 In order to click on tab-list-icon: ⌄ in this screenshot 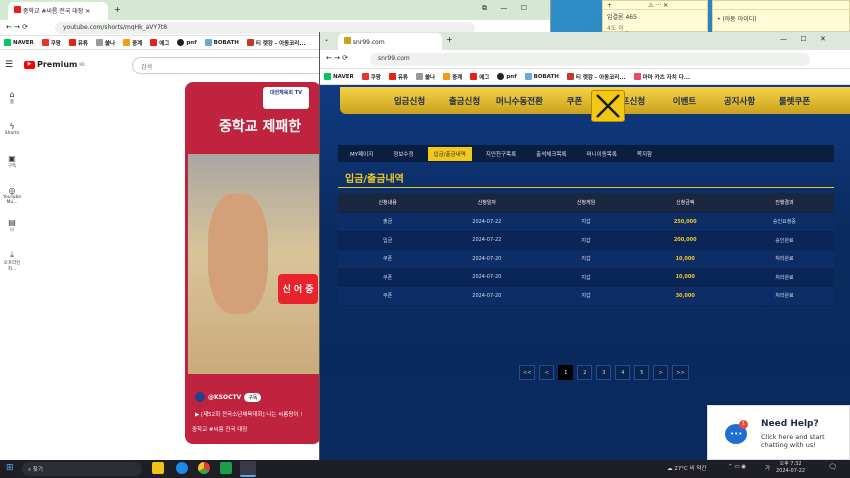, I will do `click(326, 39)`.